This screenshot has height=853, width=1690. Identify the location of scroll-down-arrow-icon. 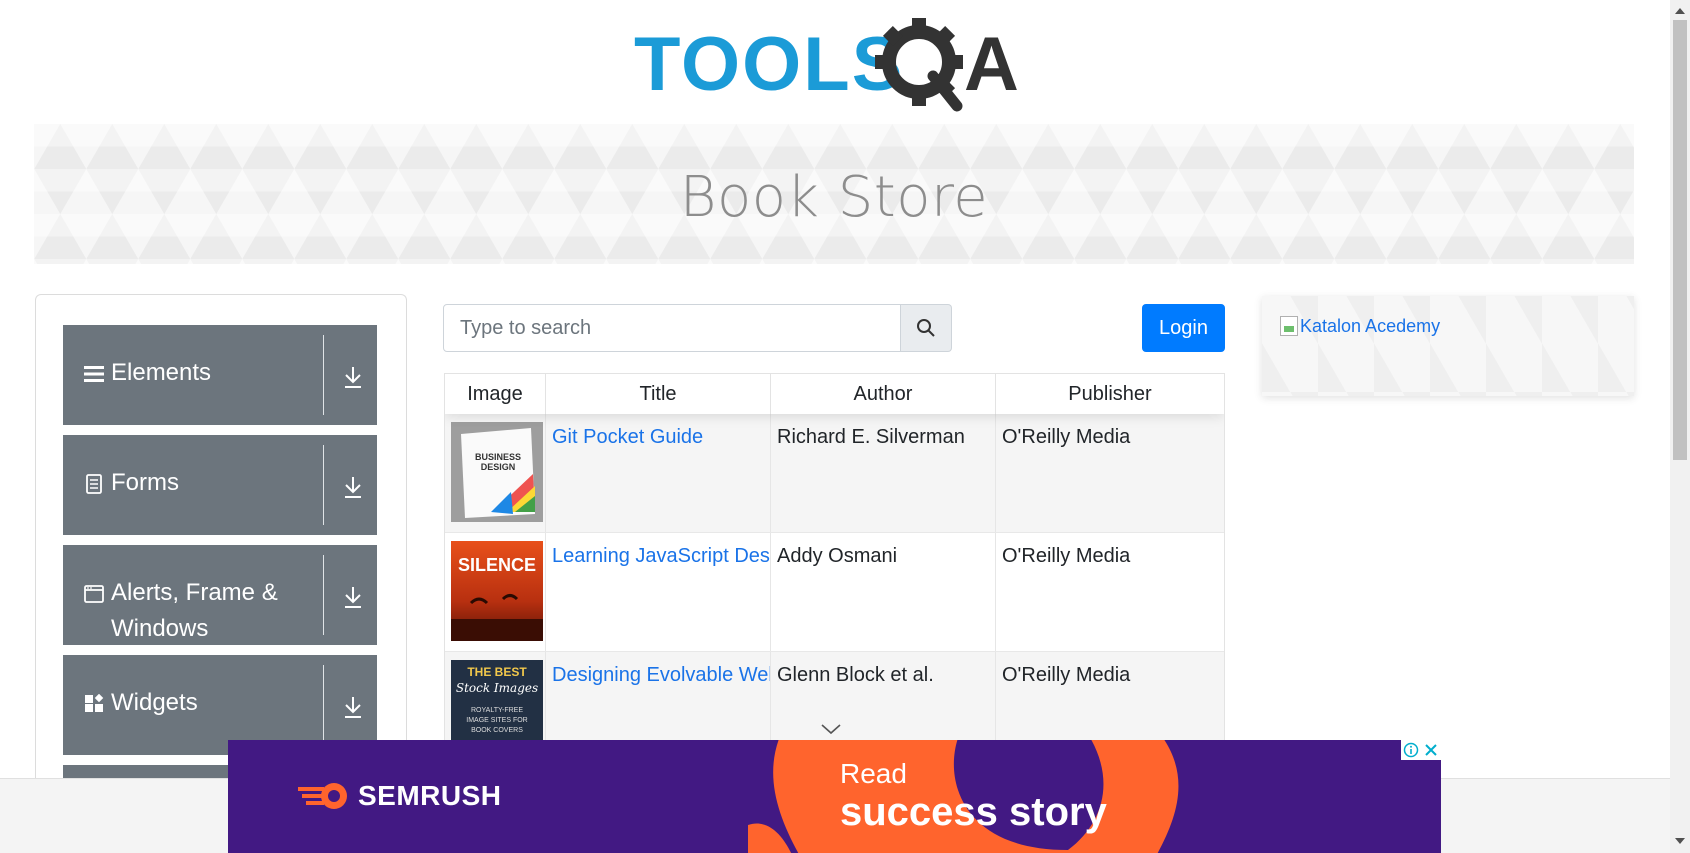
(1680, 841).